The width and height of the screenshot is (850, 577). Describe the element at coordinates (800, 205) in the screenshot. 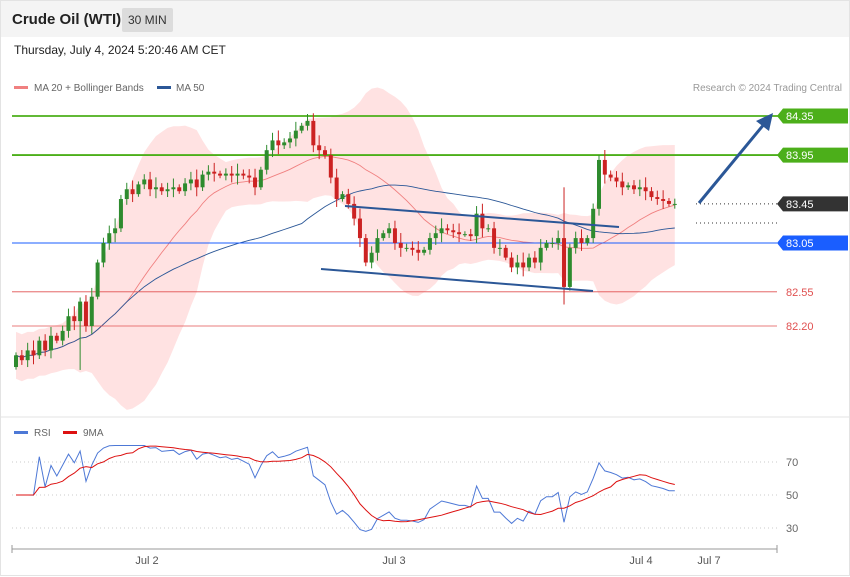

I see `level-label-83-45: 83.45` at that location.